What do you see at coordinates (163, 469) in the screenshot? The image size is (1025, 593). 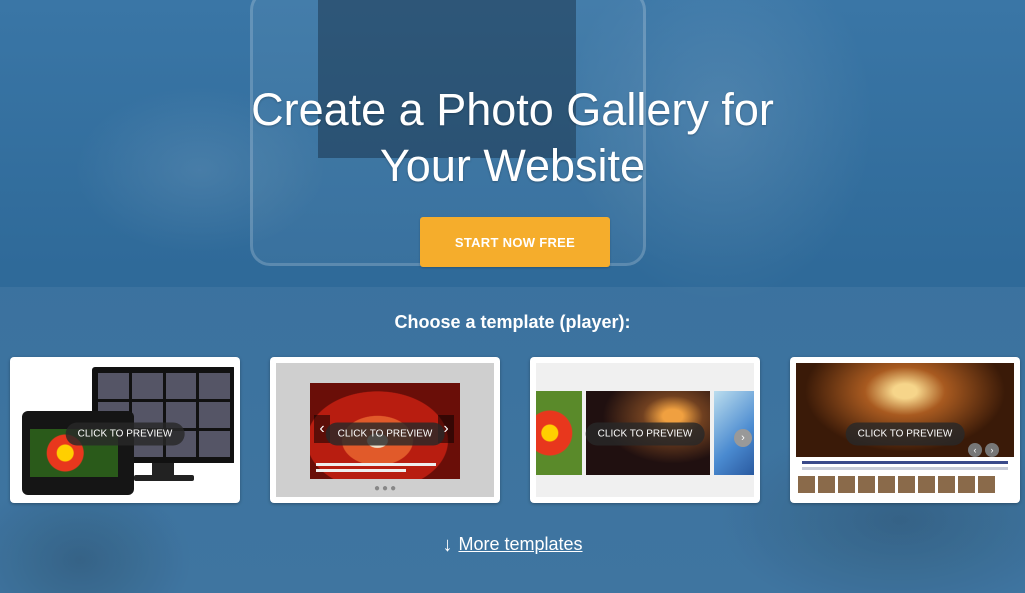 I see `monitor-stand` at bounding box center [163, 469].